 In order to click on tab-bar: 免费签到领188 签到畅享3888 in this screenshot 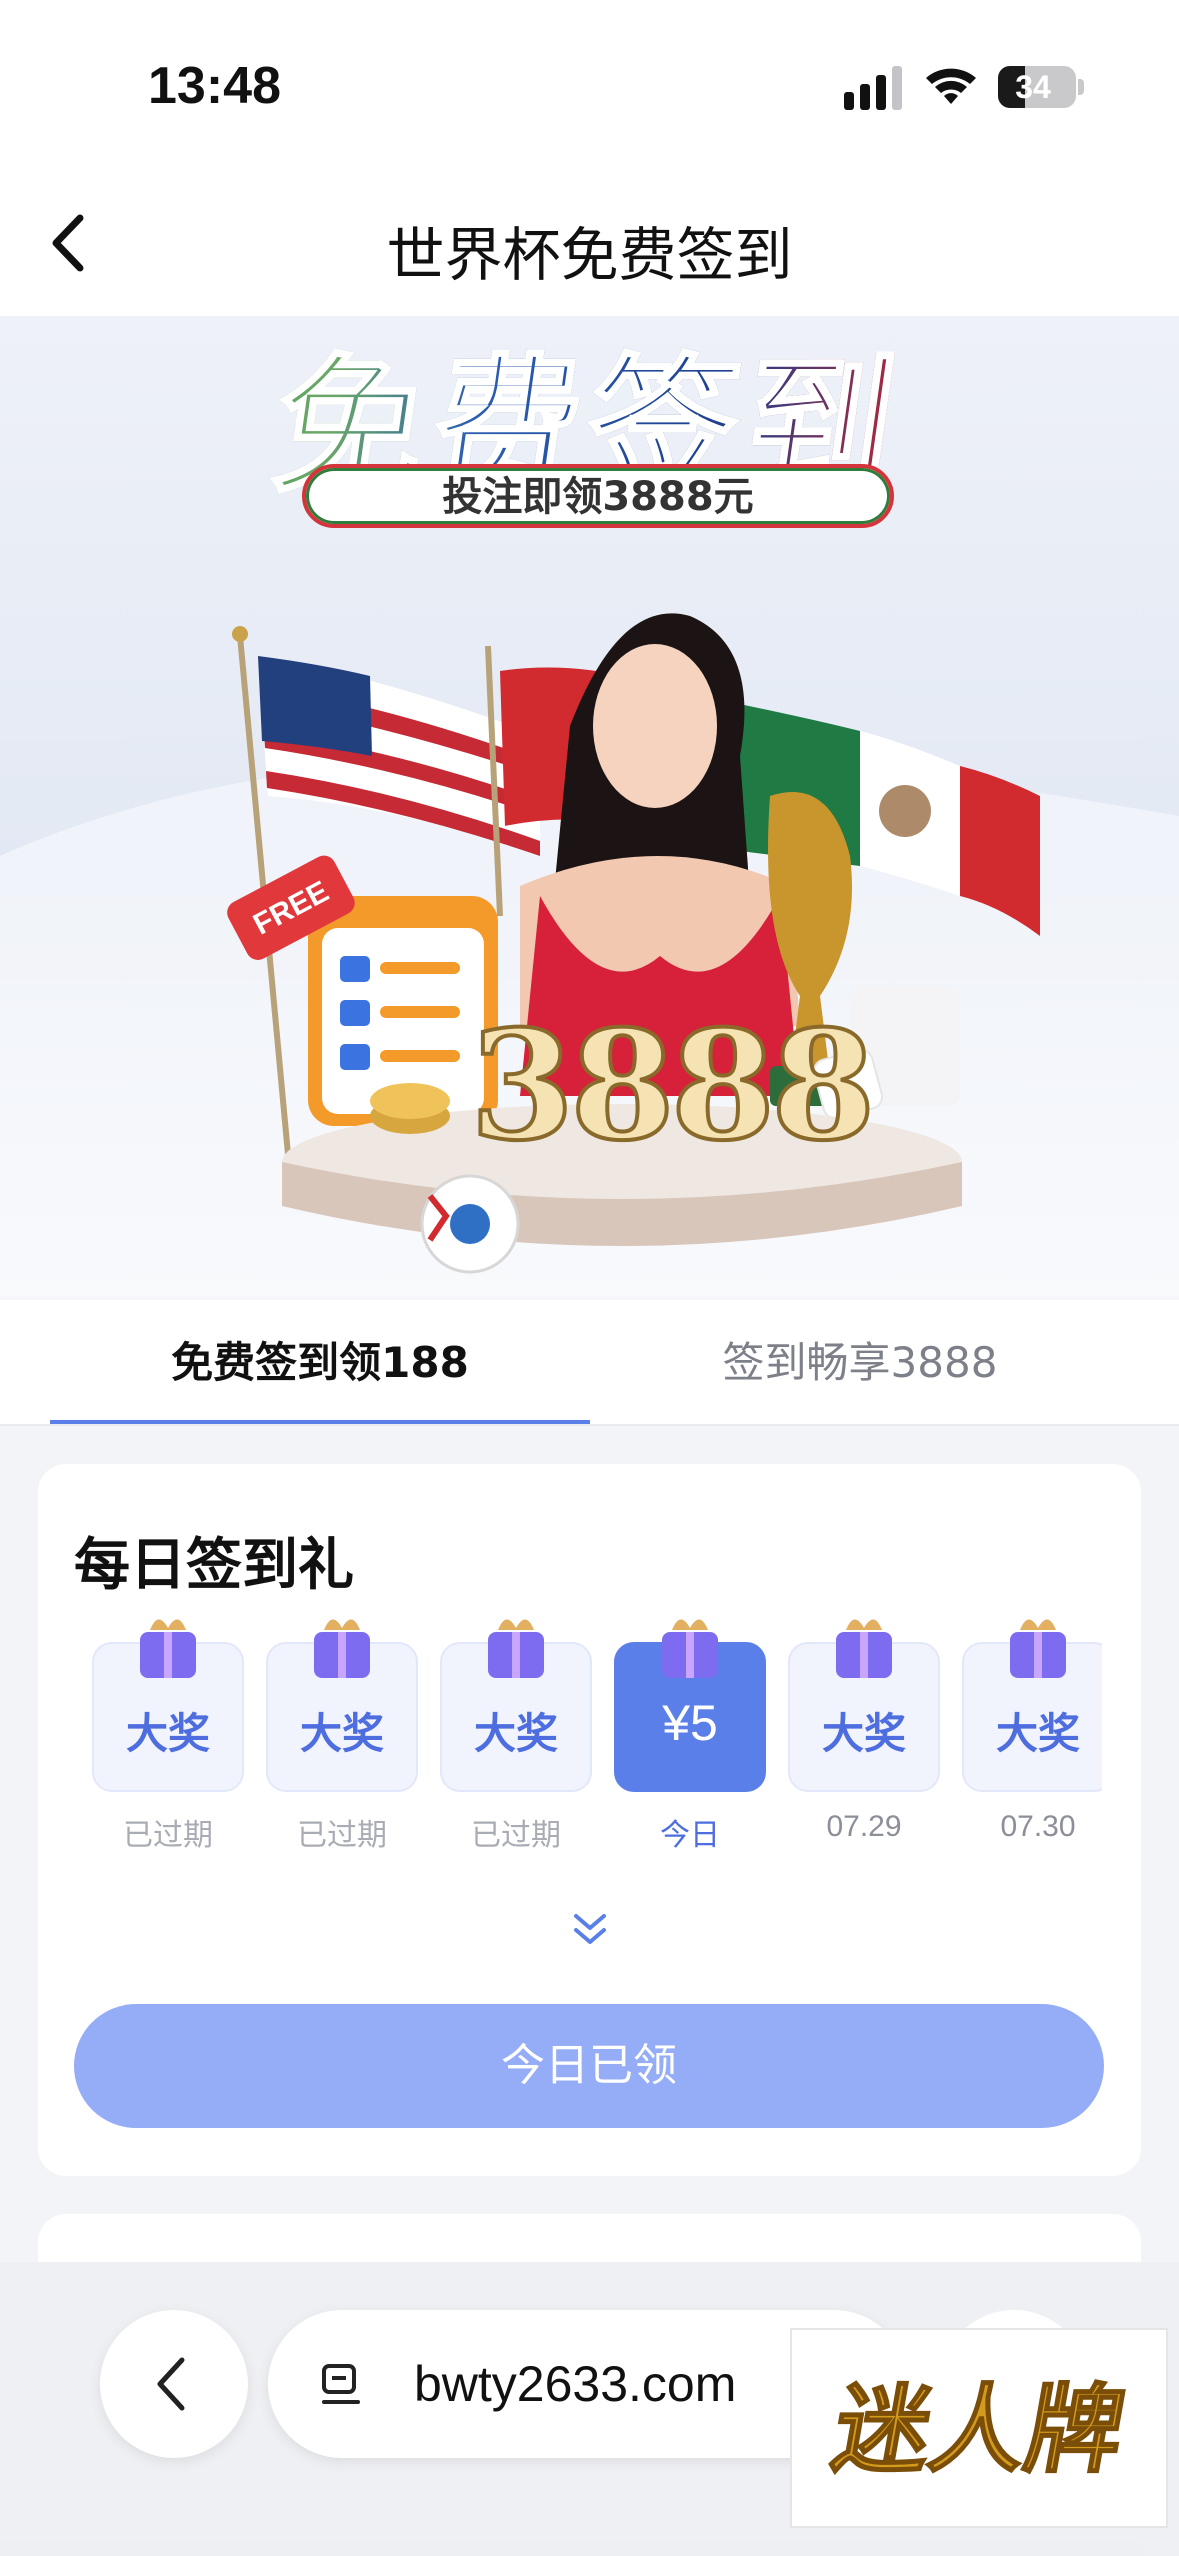, I will do `click(589, 1363)`.